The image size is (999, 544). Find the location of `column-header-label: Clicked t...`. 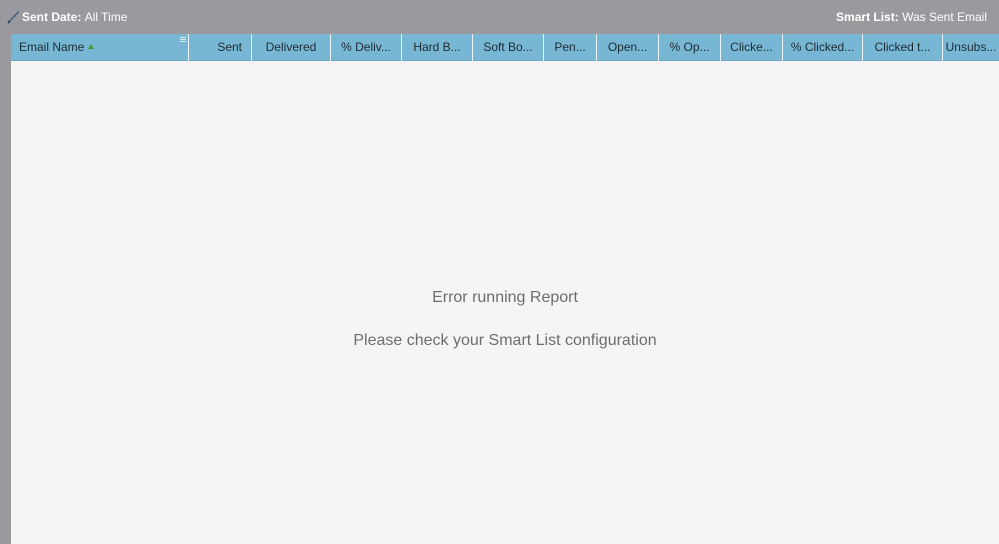

column-header-label: Clicked t... is located at coordinates (902, 47).